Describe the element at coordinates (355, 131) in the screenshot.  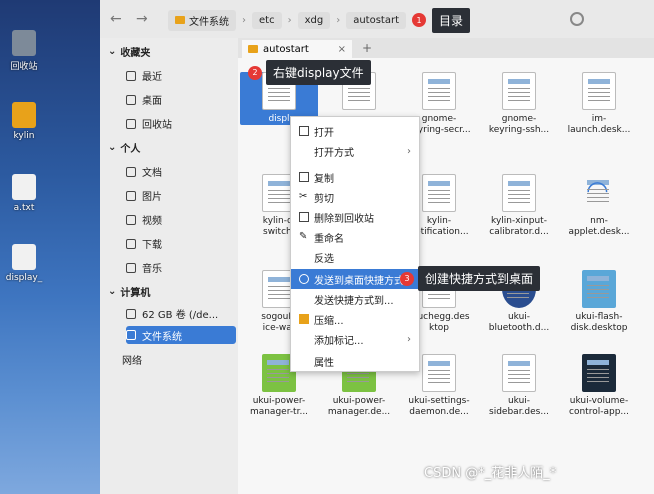
I see `menu-item-open: 打开` at that location.